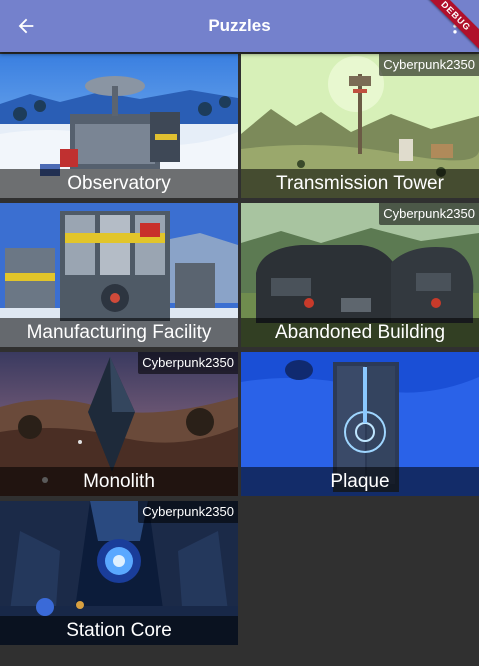 The width and height of the screenshot is (479, 666). Describe the element at coordinates (119, 275) in the screenshot. I see `puzzle-tile-manufacturing-facility: Manufacturing Facility` at that location.